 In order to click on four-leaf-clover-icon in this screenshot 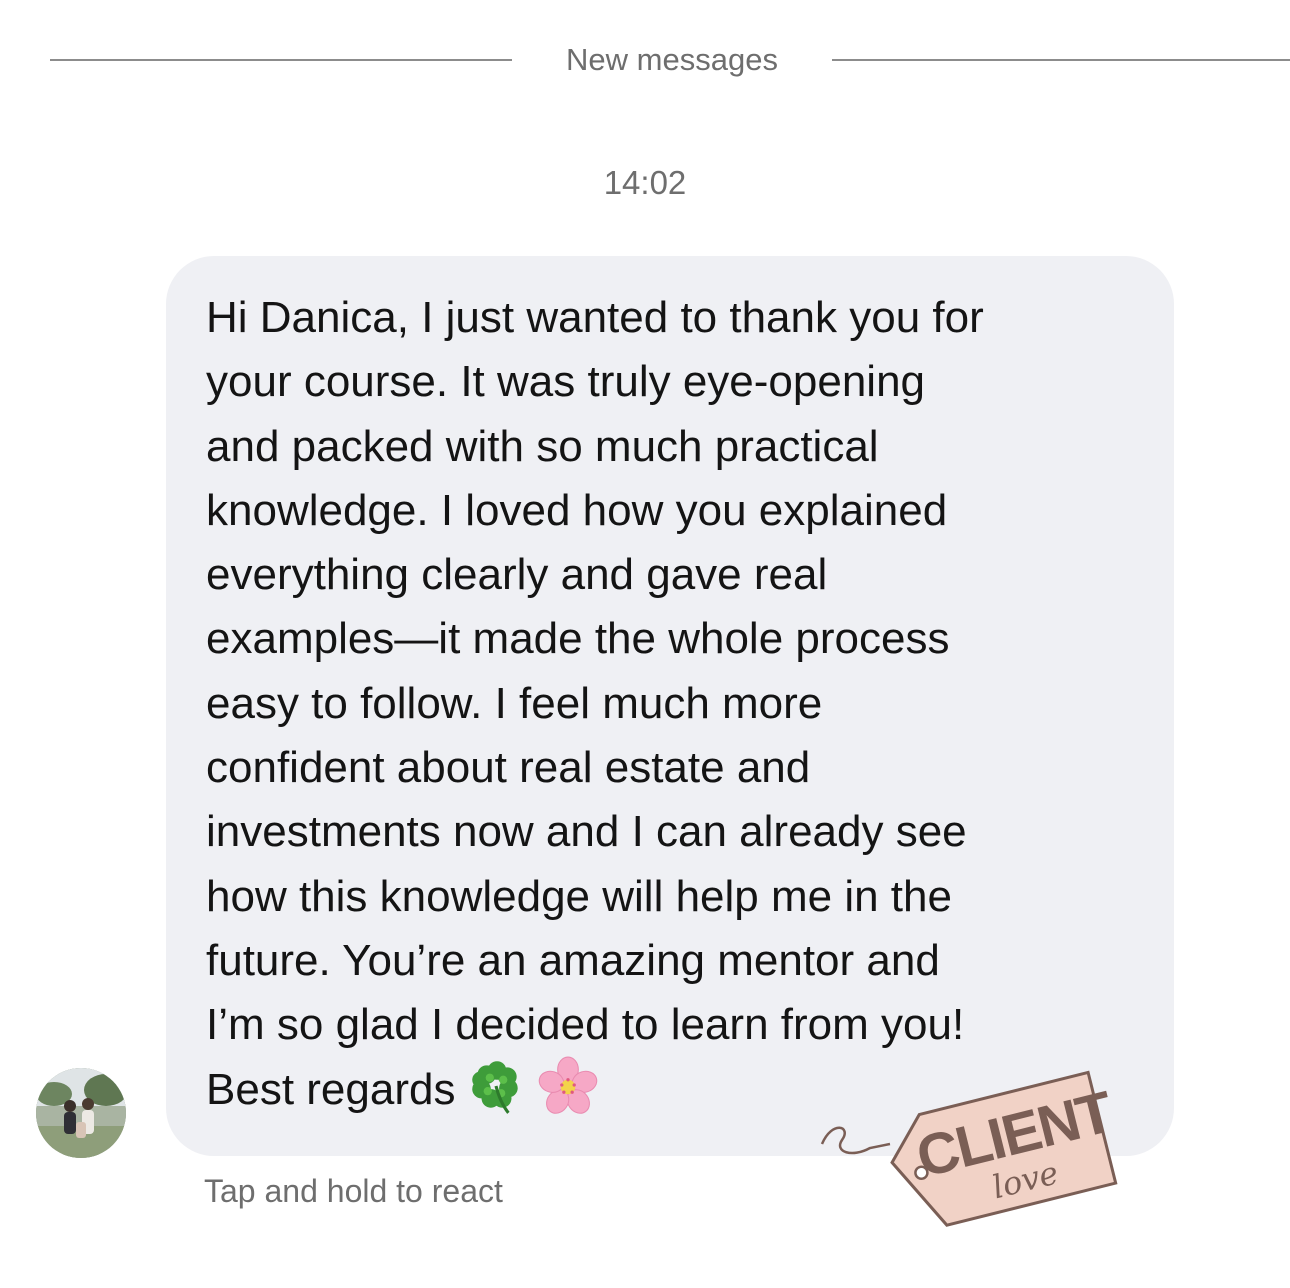, I will do `click(496, 1086)`.